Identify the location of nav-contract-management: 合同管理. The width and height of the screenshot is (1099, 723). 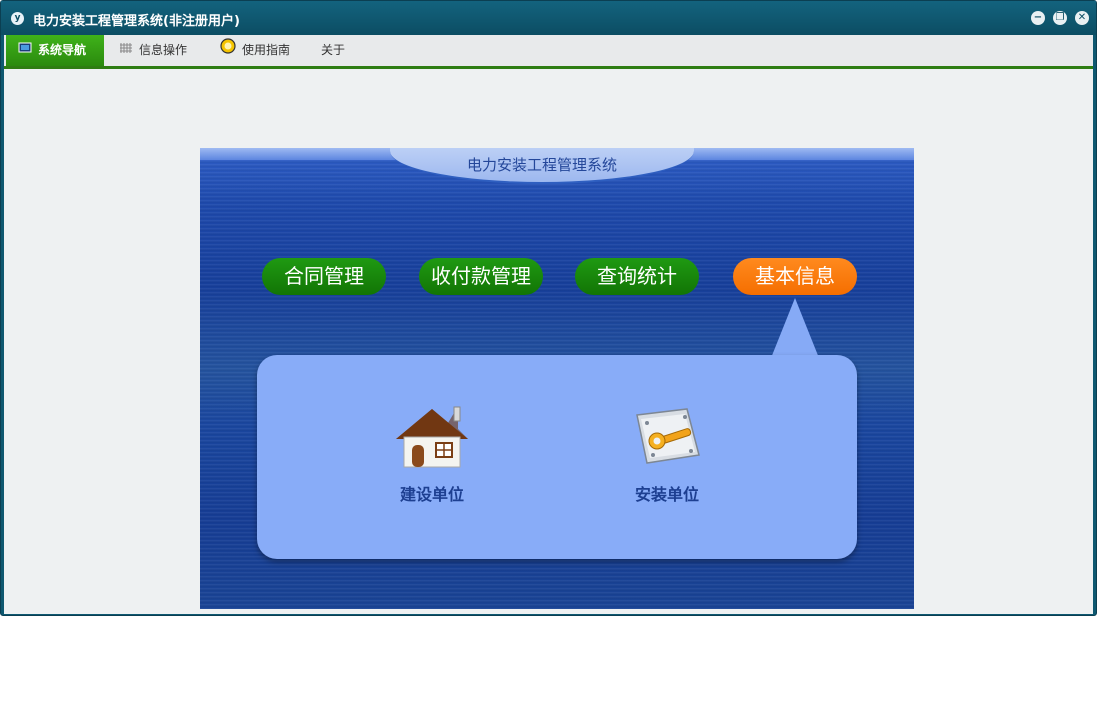
(324, 276).